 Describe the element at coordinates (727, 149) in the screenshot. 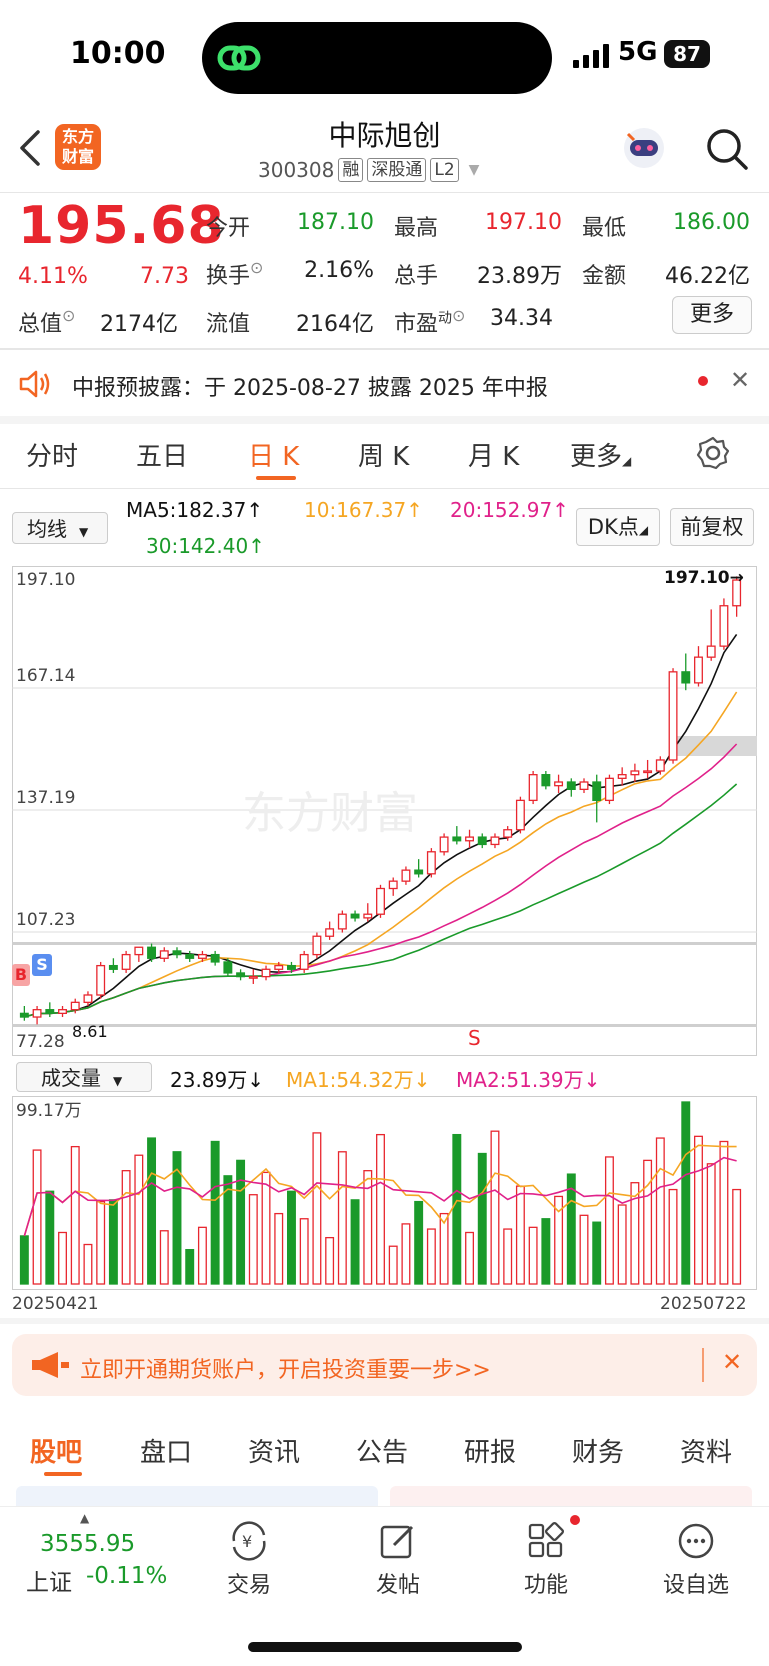

I see `search-icon` at that location.